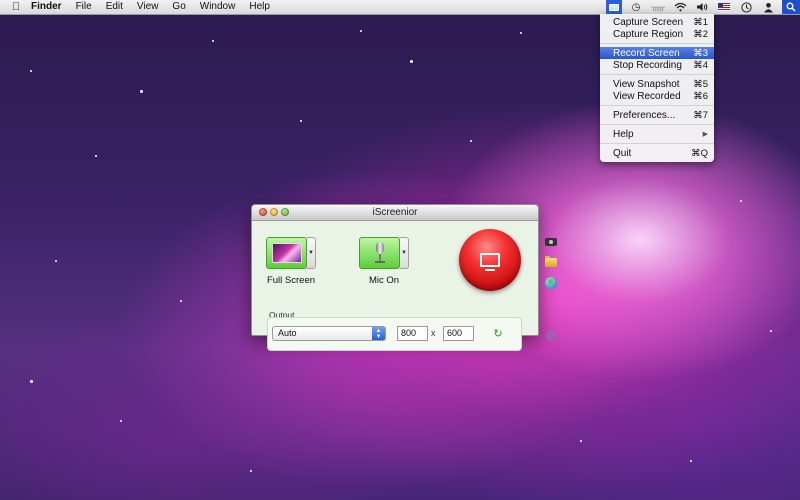  Describe the element at coordinates (46, 7) in the screenshot. I see `menu-finder: Finder` at that location.